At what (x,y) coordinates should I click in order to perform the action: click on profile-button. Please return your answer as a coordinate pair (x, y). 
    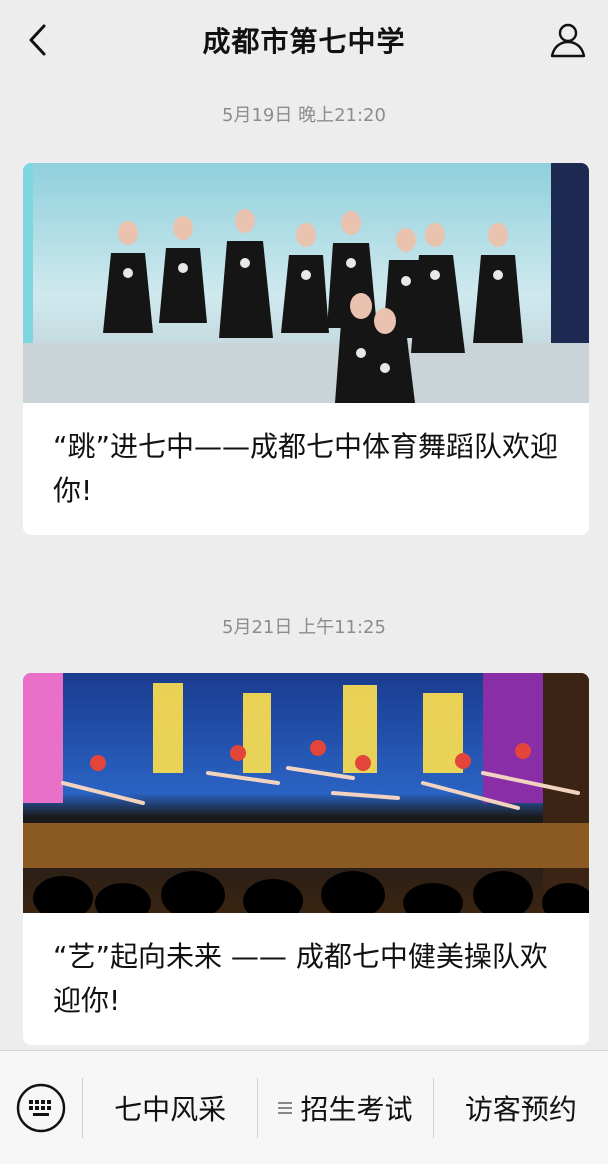
    Looking at the image, I should click on (568, 40).